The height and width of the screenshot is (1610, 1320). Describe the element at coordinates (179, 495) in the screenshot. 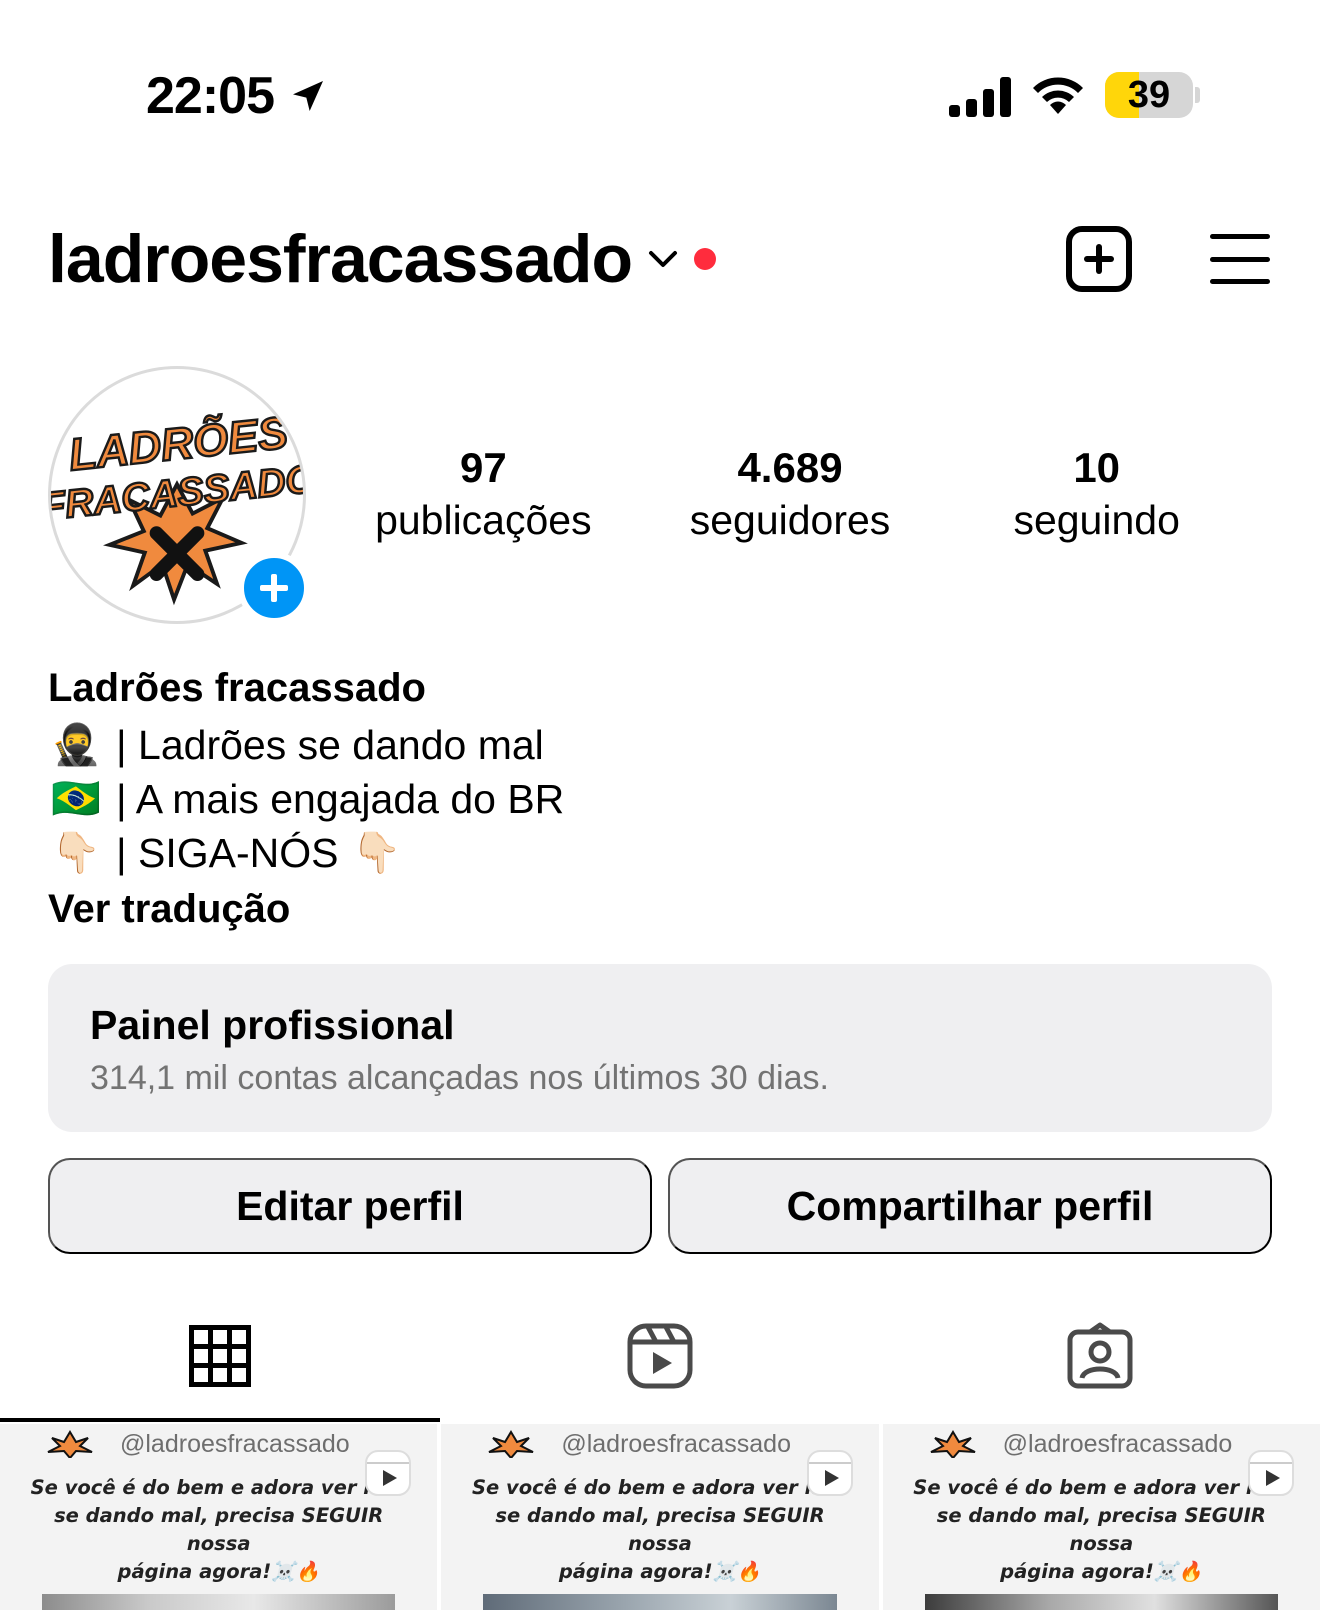

I see `avatar-container: LADRÕES FRACASSADO` at that location.